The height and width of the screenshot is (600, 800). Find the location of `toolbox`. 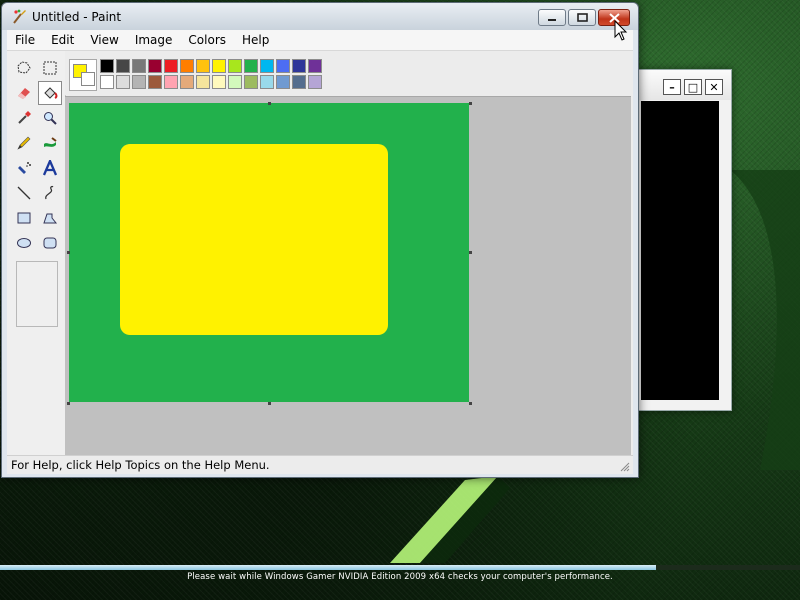

toolbox is located at coordinates (36, 253).